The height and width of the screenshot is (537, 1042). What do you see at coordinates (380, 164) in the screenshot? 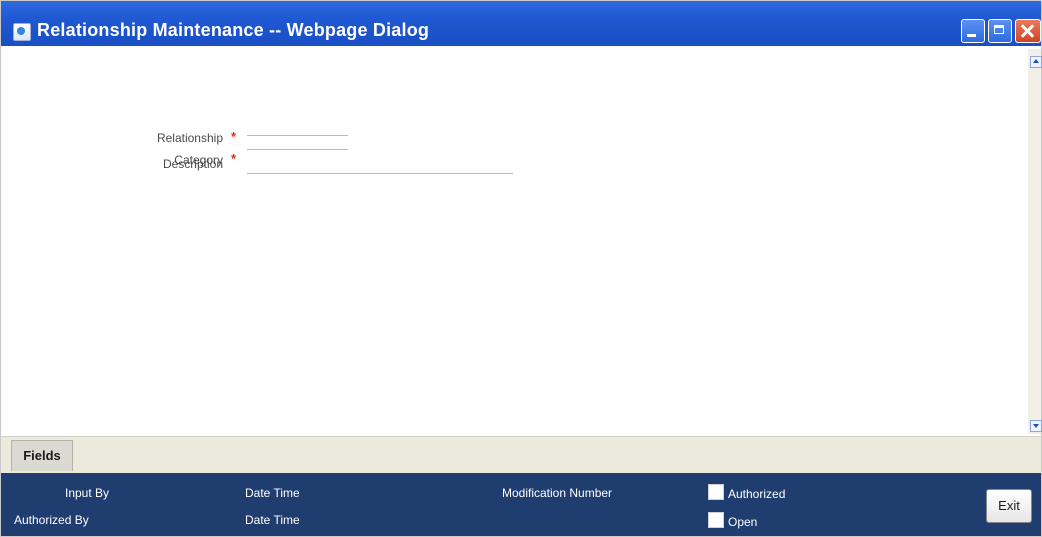
I see `description-input` at bounding box center [380, 164].